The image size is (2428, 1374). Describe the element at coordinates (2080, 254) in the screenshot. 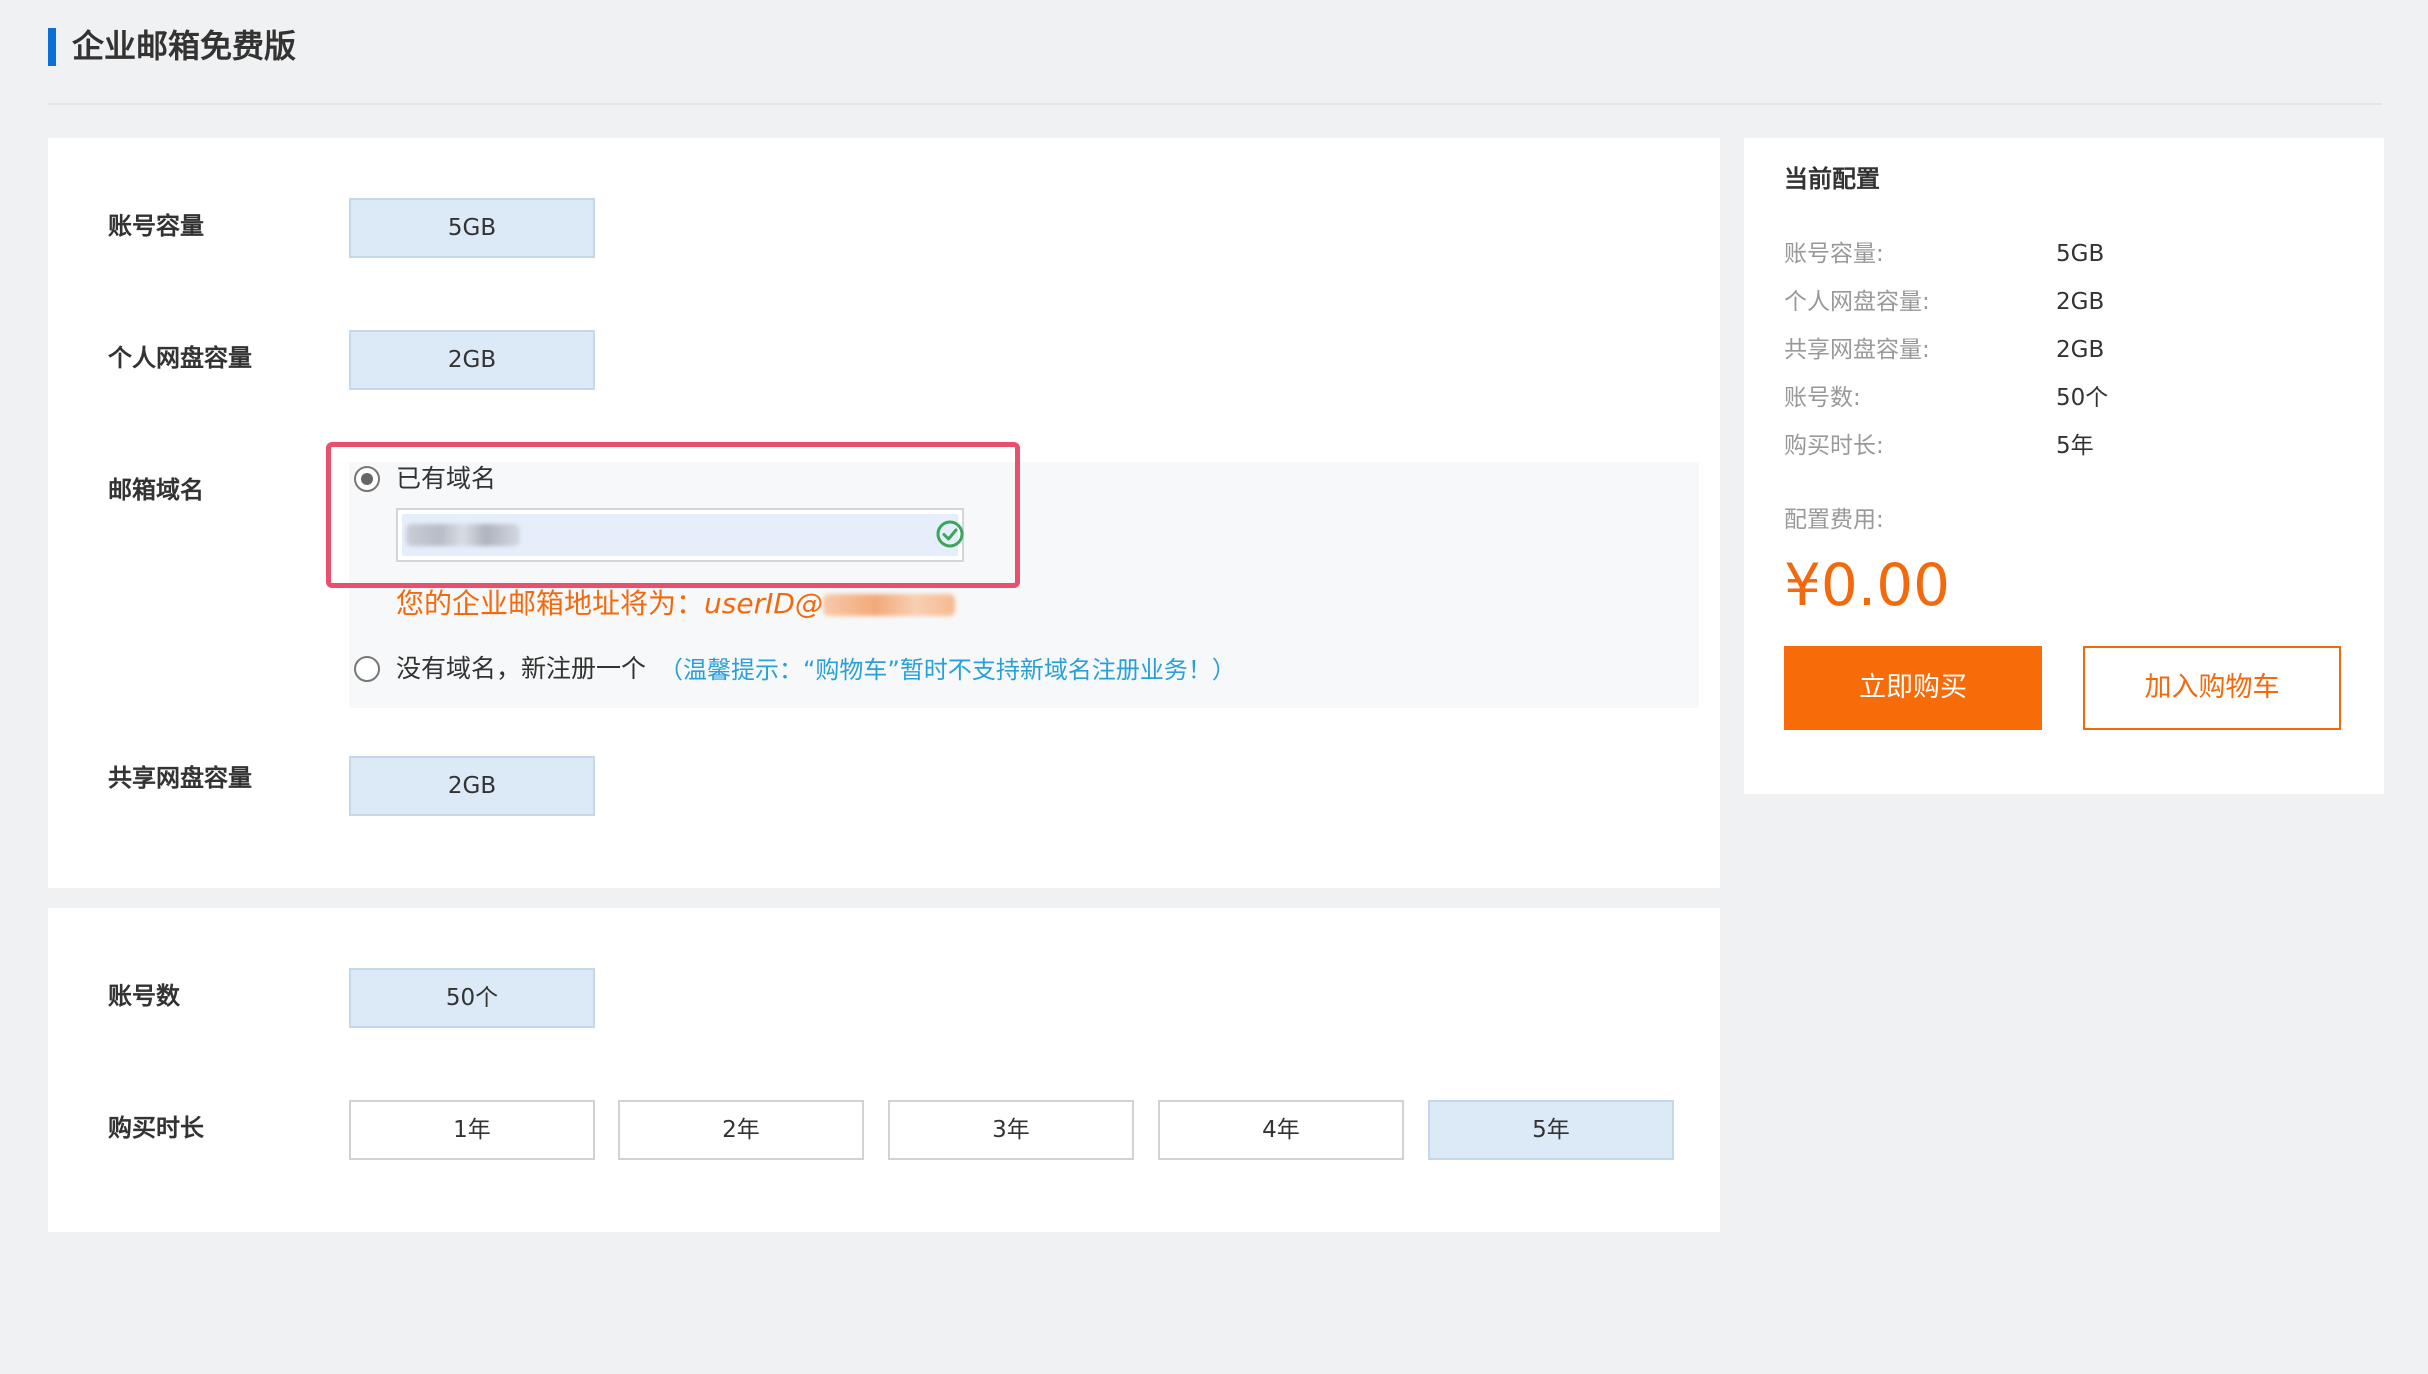

I see `summary-value: 5GB` at that location.